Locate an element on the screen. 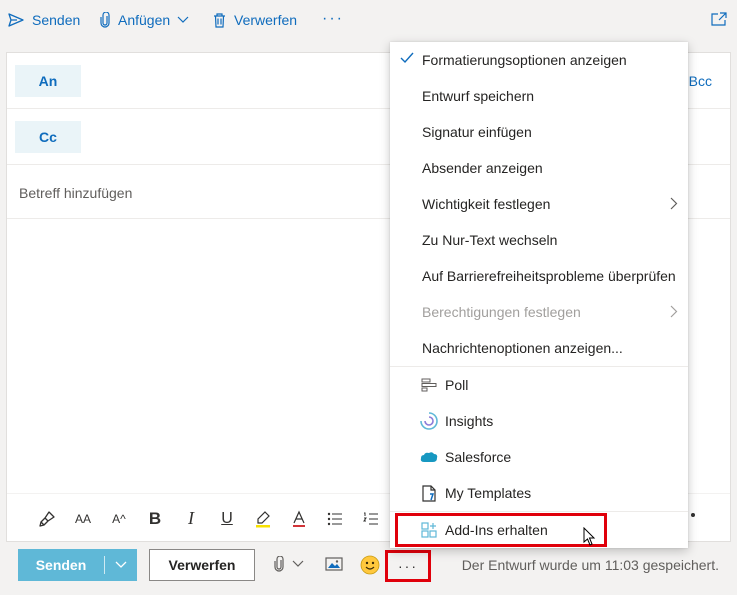 This screenshot has width=737, height=595. toolbar-attach-button: Anfügen is located at coordinates (144, 20).